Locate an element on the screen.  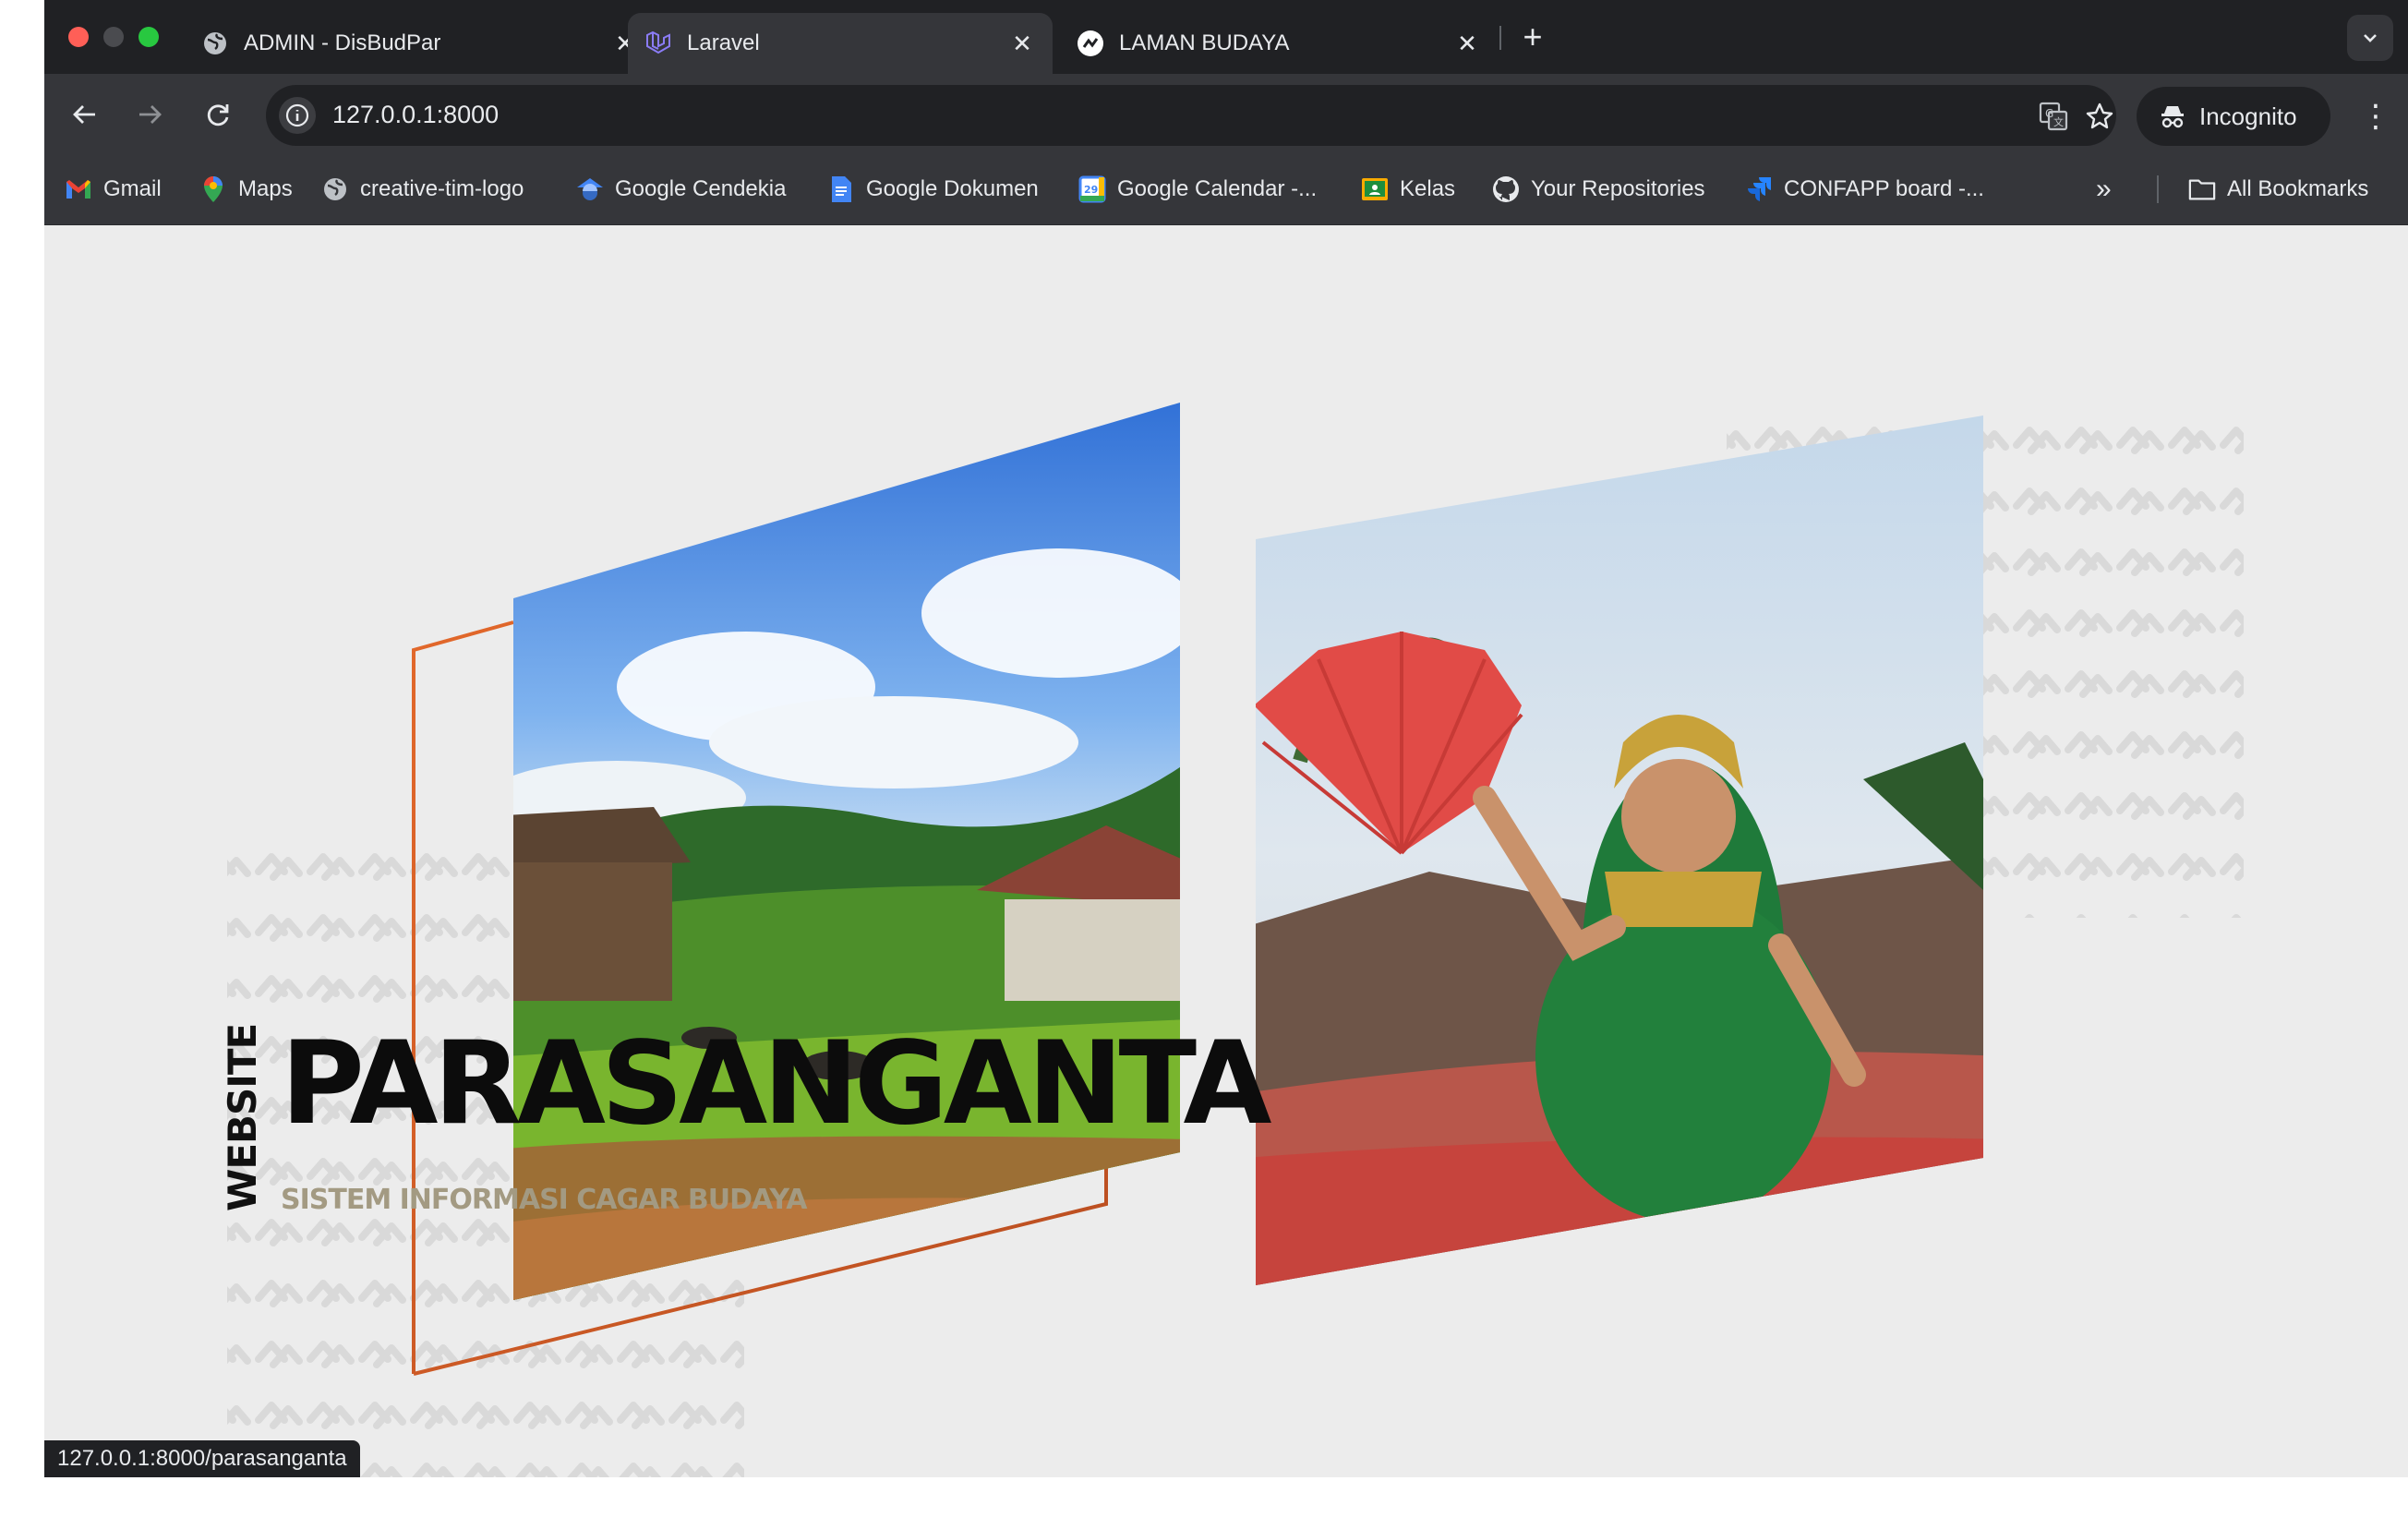
link-status-bubble: 127.0.0.1:8000/parasanganta is located at coordinates (202, 1459).